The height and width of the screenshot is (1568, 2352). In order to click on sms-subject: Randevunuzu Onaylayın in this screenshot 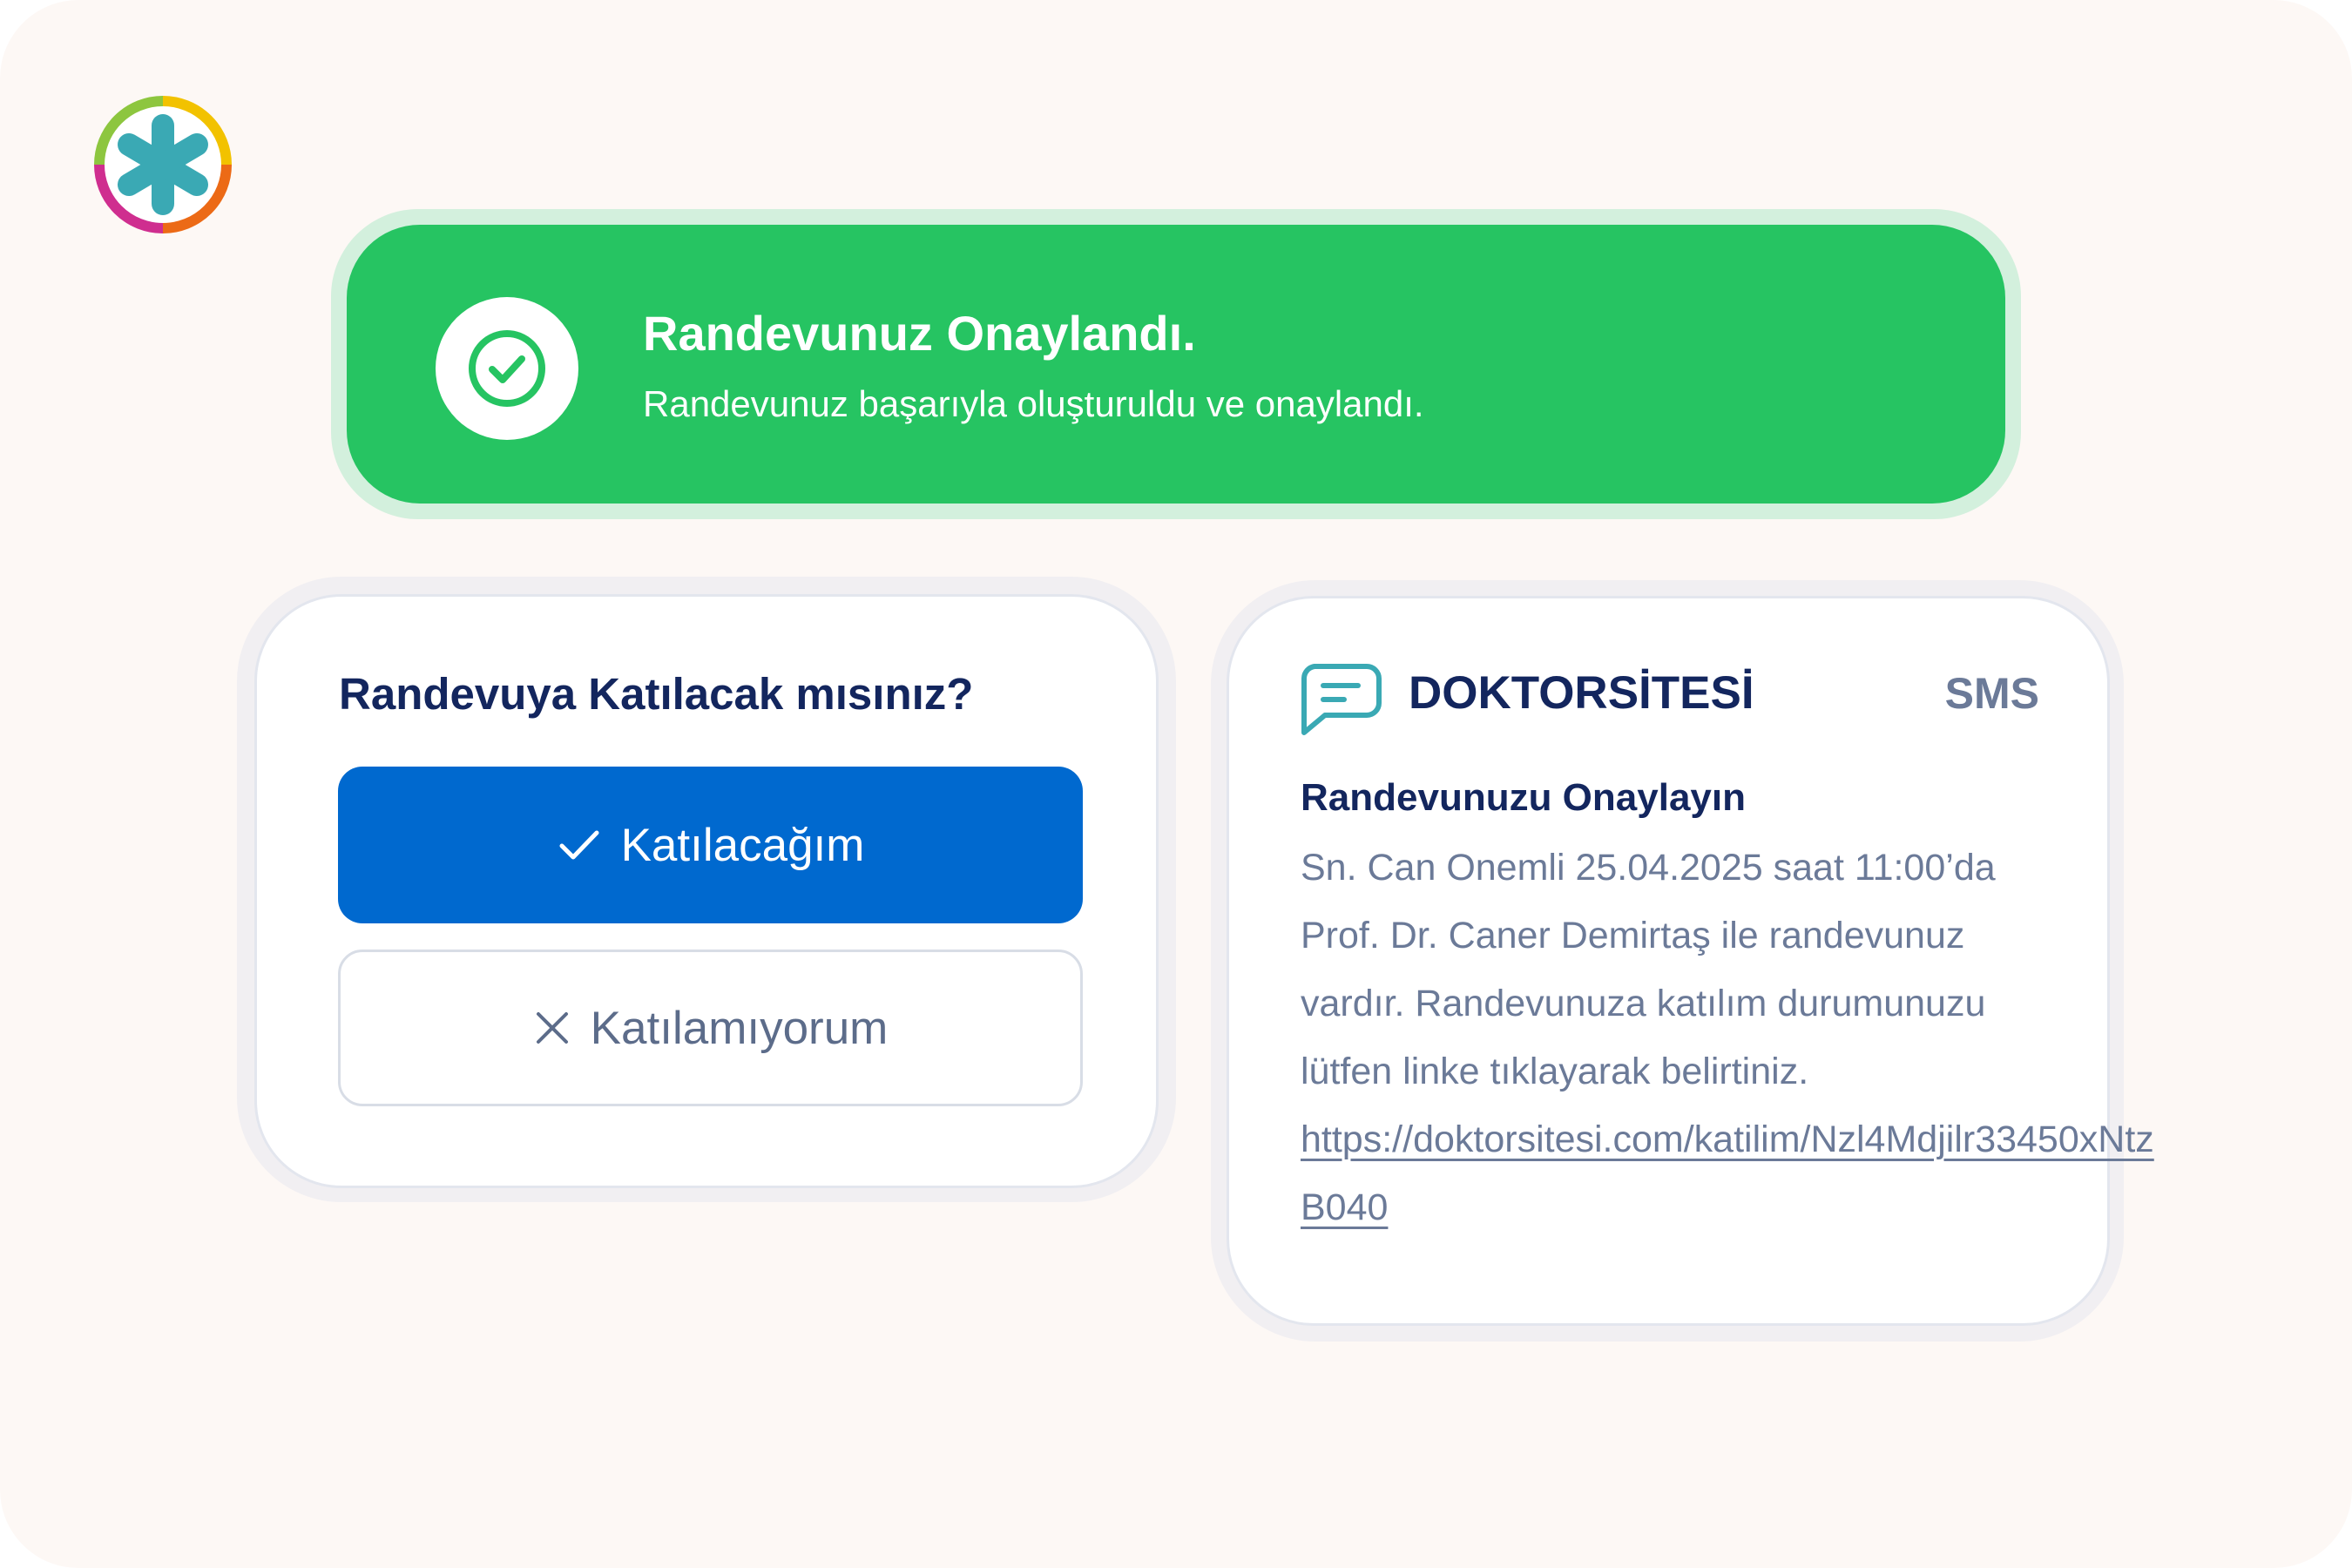, I will do `click(1523, 797)`.